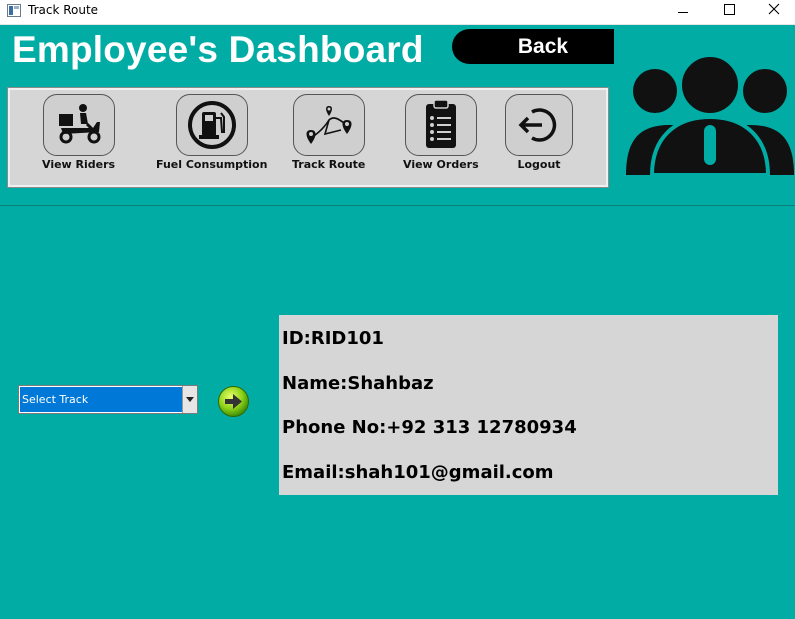 The image size is (795, 619). Describe the element at coordinates (710, 116) in the screenshot. I see `users-group-icon` at that location.